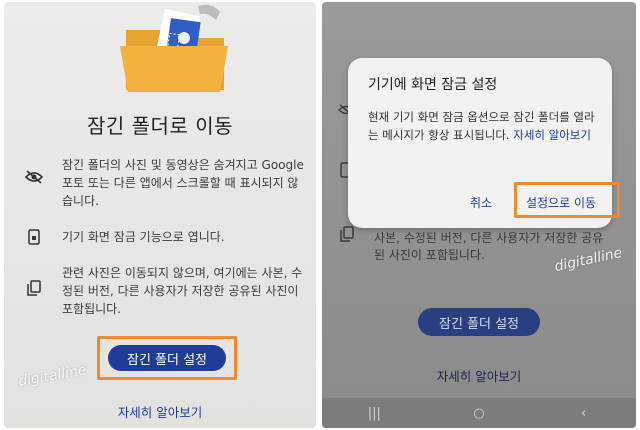  I want to click on back-icon: ‹, so click(584, 413).